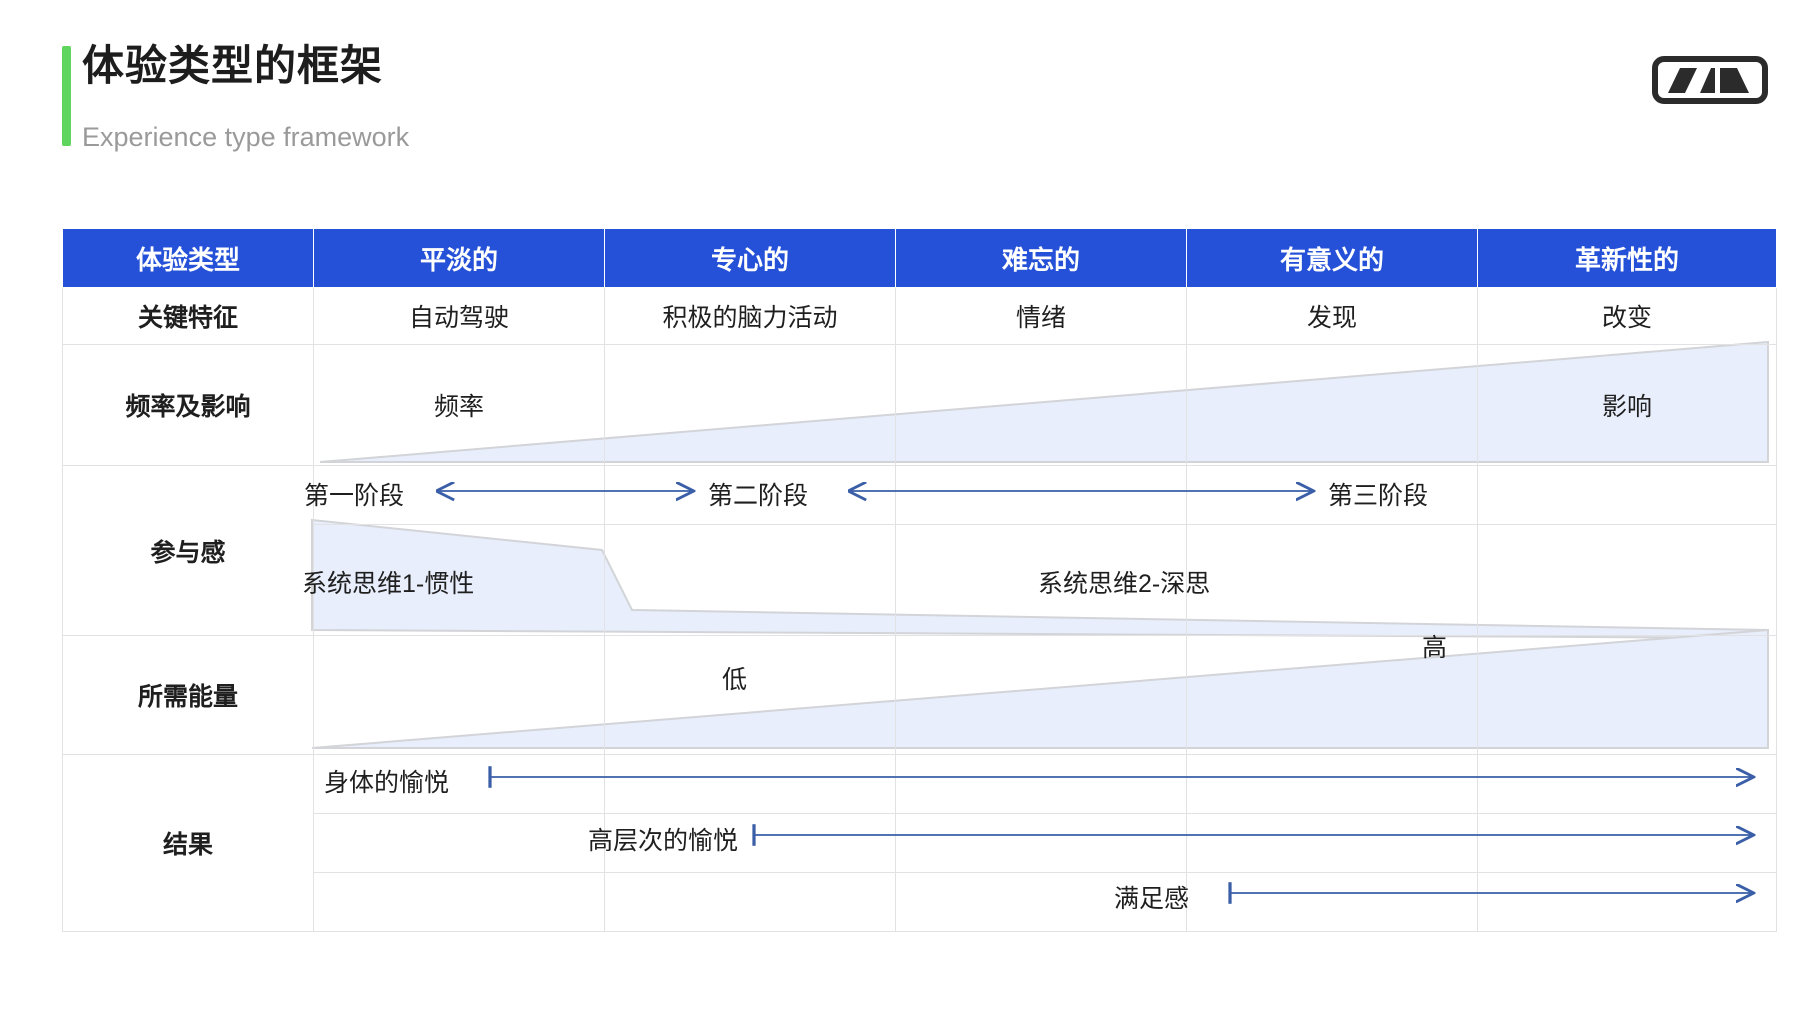 This screenshot has width=1800, height=1014. What do you see at coordinates (233, 65) in the screenshot?
I see `page-title: 体验类型的框架` at bounding box center [233, 65].